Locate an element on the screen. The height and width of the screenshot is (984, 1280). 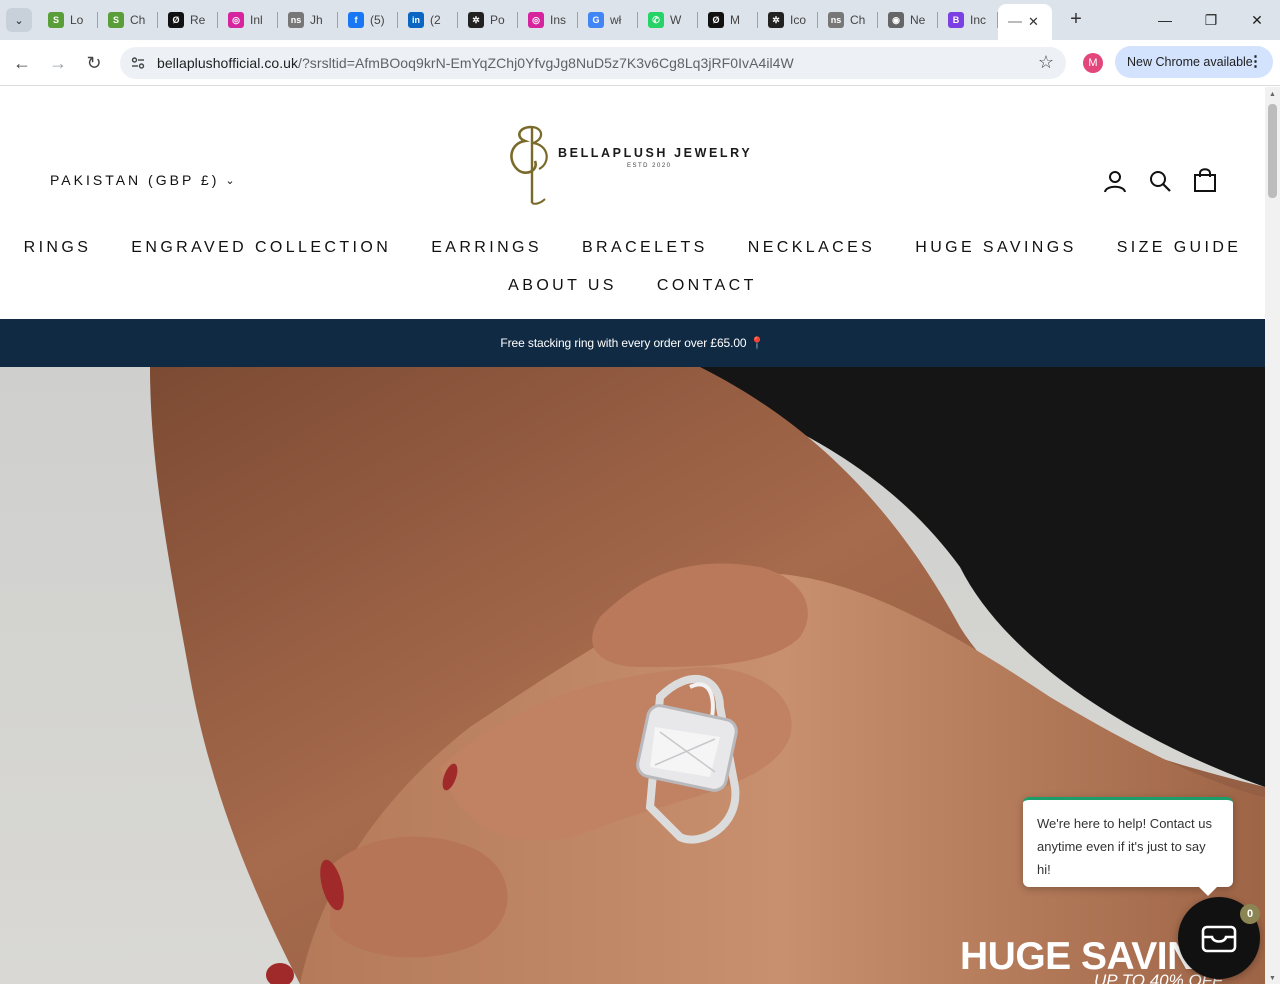
nav-size-guide: SIZE GUIDE is located at coordinates (1179, 248).